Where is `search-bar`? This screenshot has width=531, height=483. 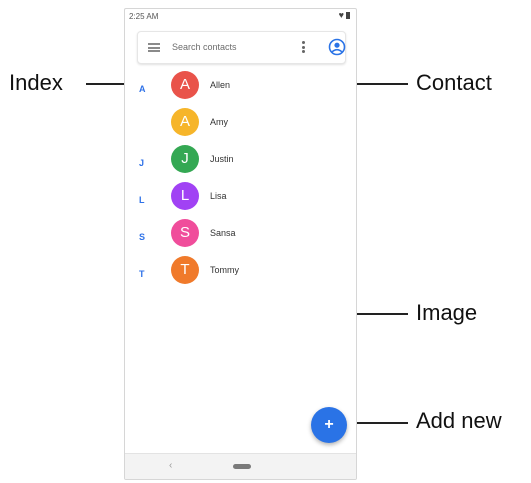
search-bar is located at coordinates (241, 47).